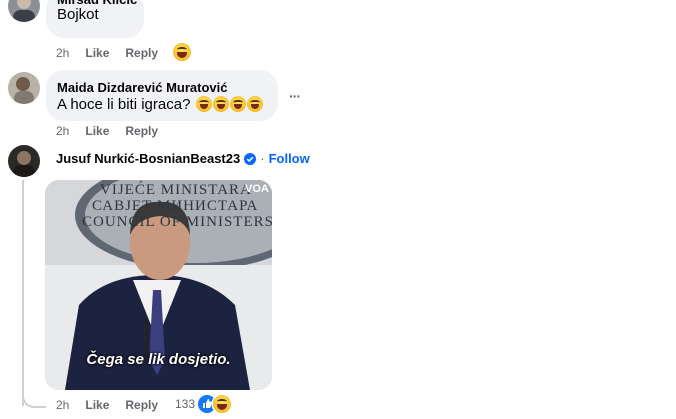 The width and height of the screenshot is (676, 419). Describe the element at coordinates (295, 96) in the screenshot. I see `more-options-button: ···` at that location.